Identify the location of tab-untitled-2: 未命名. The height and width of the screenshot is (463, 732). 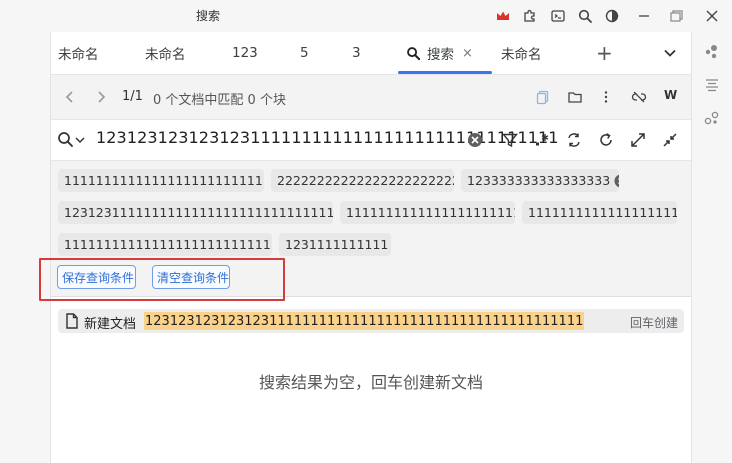
(165, 53).